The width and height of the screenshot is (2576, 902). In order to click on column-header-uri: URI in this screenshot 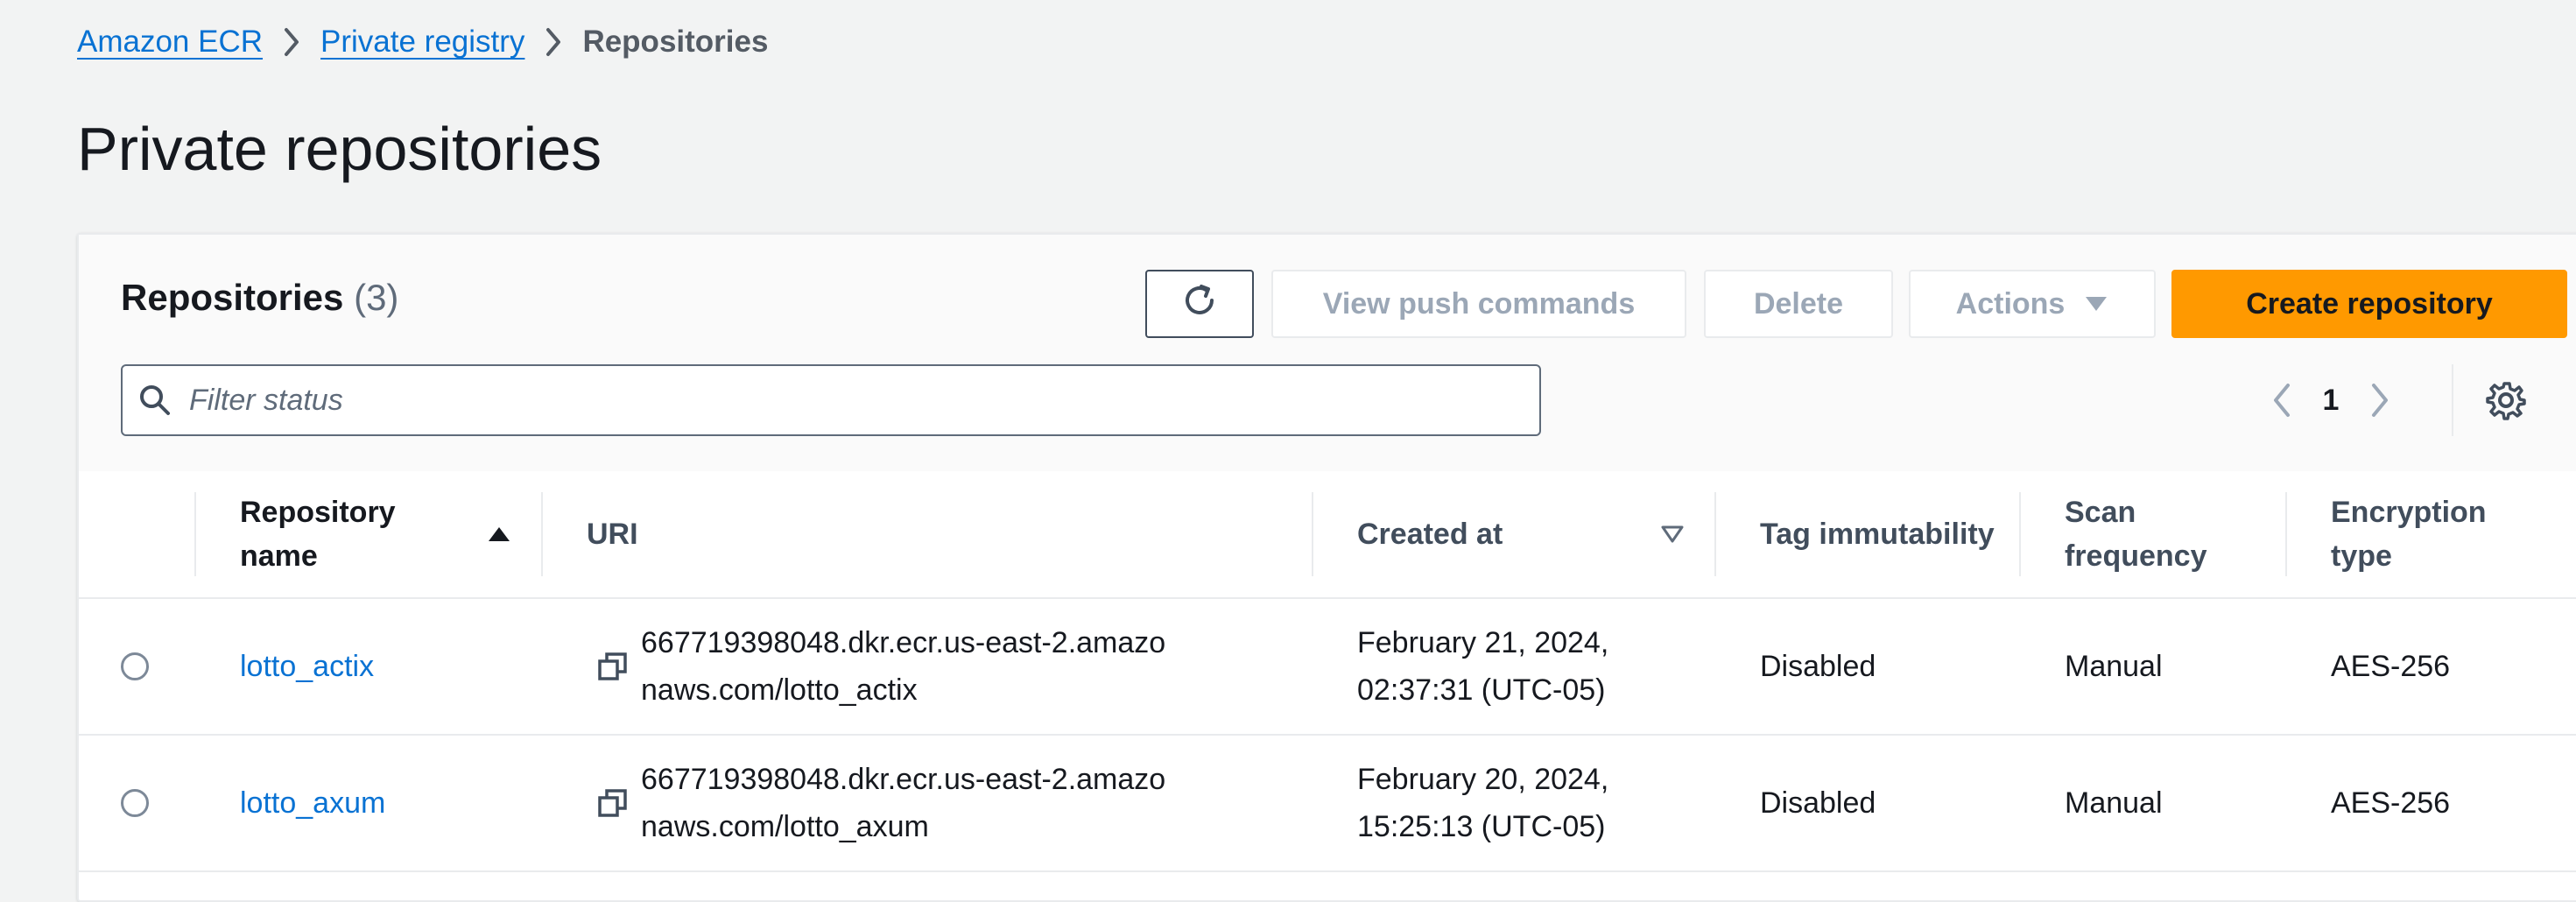, I will do `click(762, 534)`.